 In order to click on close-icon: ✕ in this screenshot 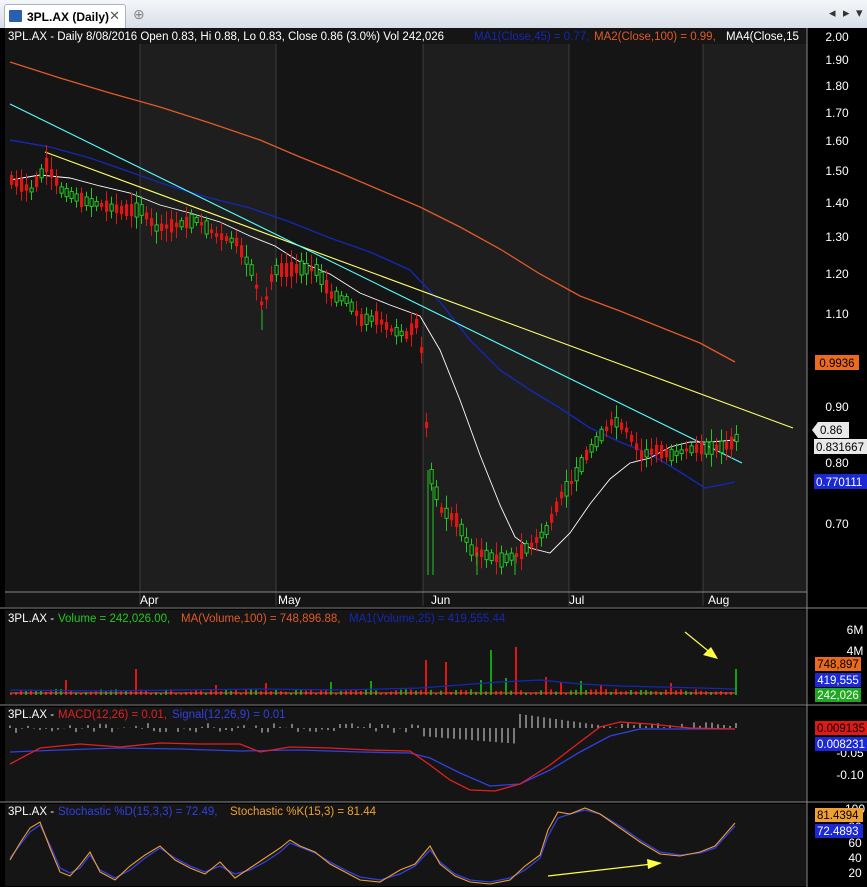, I will do `click(114, 16)`.